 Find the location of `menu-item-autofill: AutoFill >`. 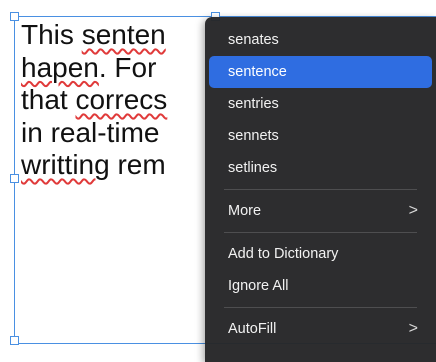

menu-item-autofill: AutoFill > is located at coordinates (320, 329).